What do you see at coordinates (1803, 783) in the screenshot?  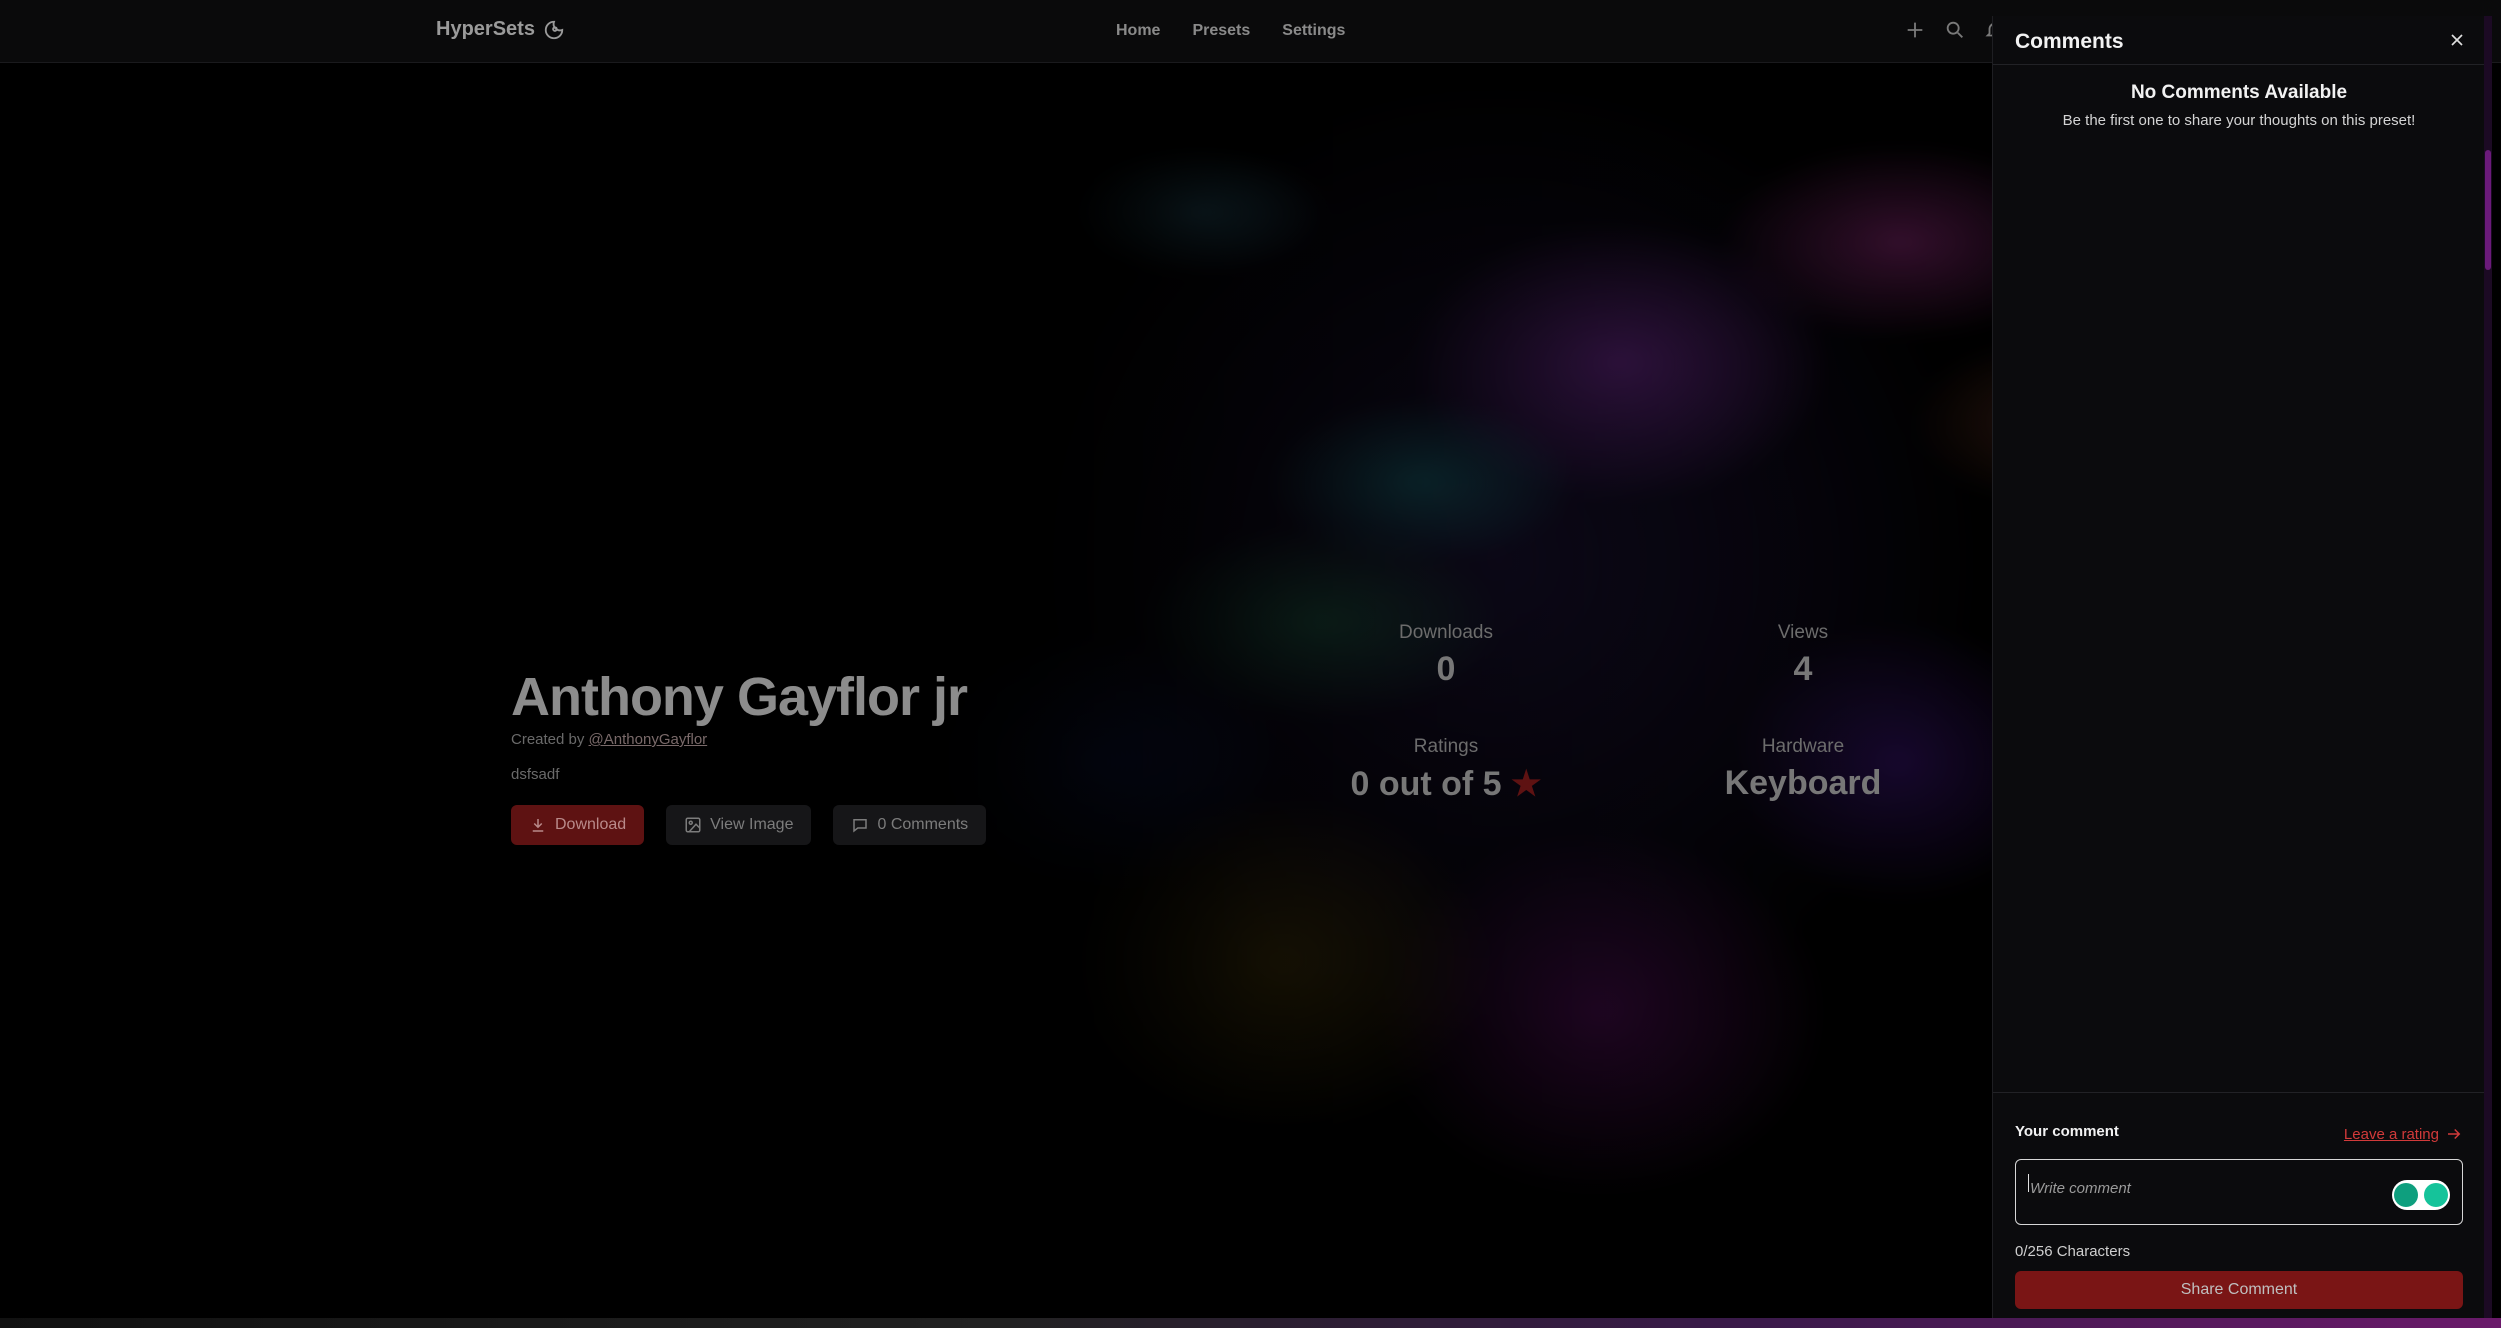 I see `stat-hardware-value: Keyboard` at bounding box center [1803, 783].